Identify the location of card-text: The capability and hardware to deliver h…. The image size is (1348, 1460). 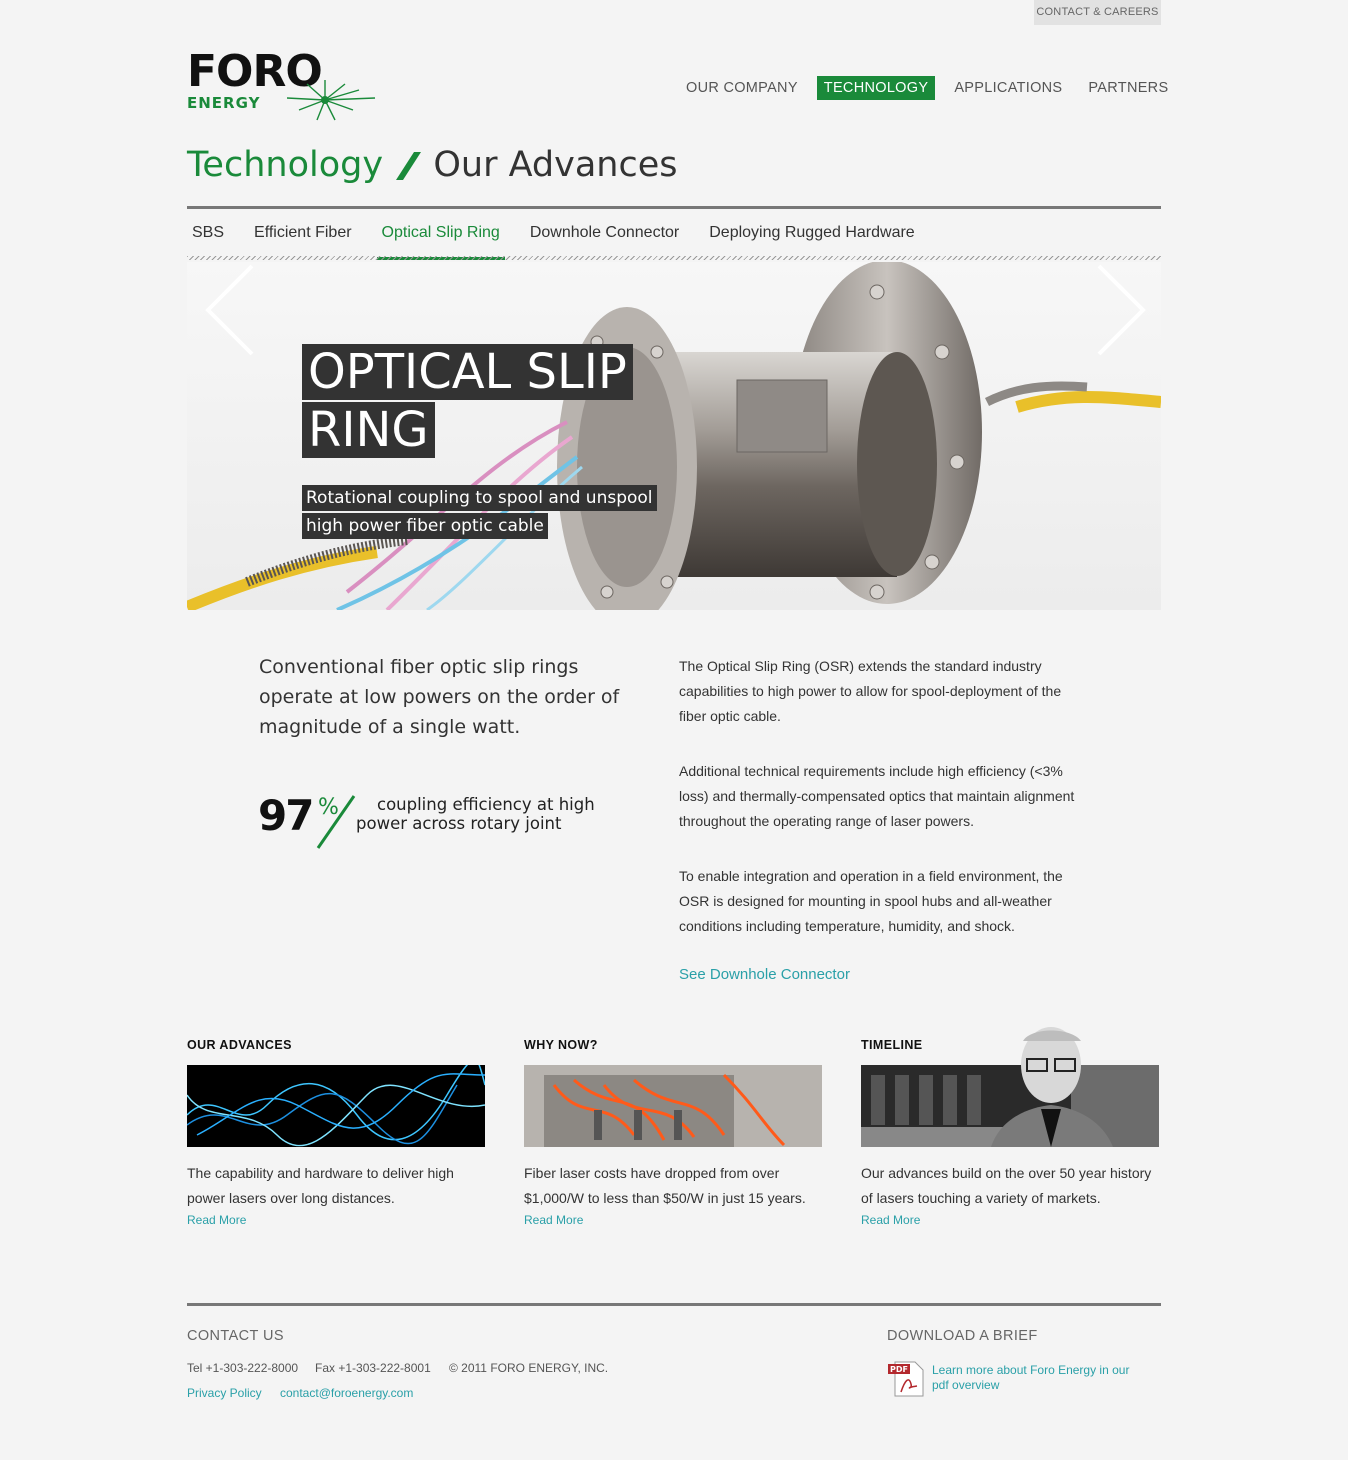
(320, 1185).